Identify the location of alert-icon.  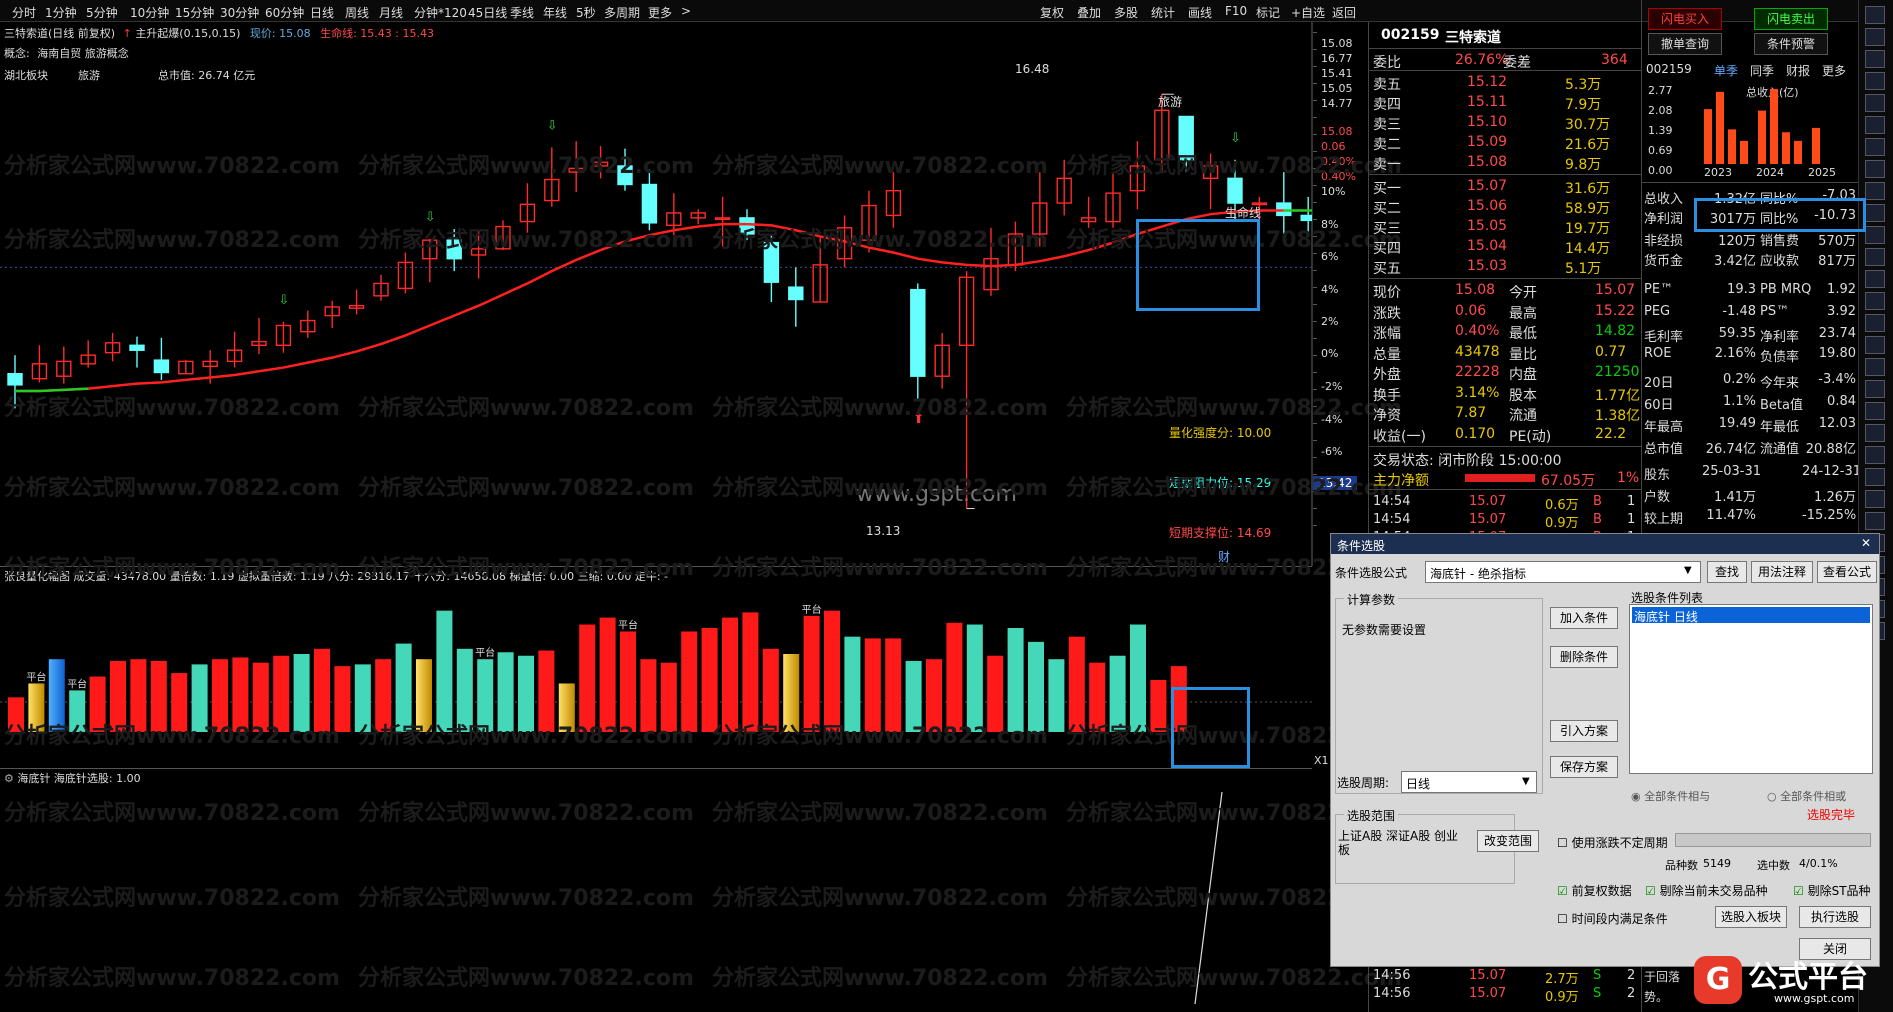
(1875, 235).